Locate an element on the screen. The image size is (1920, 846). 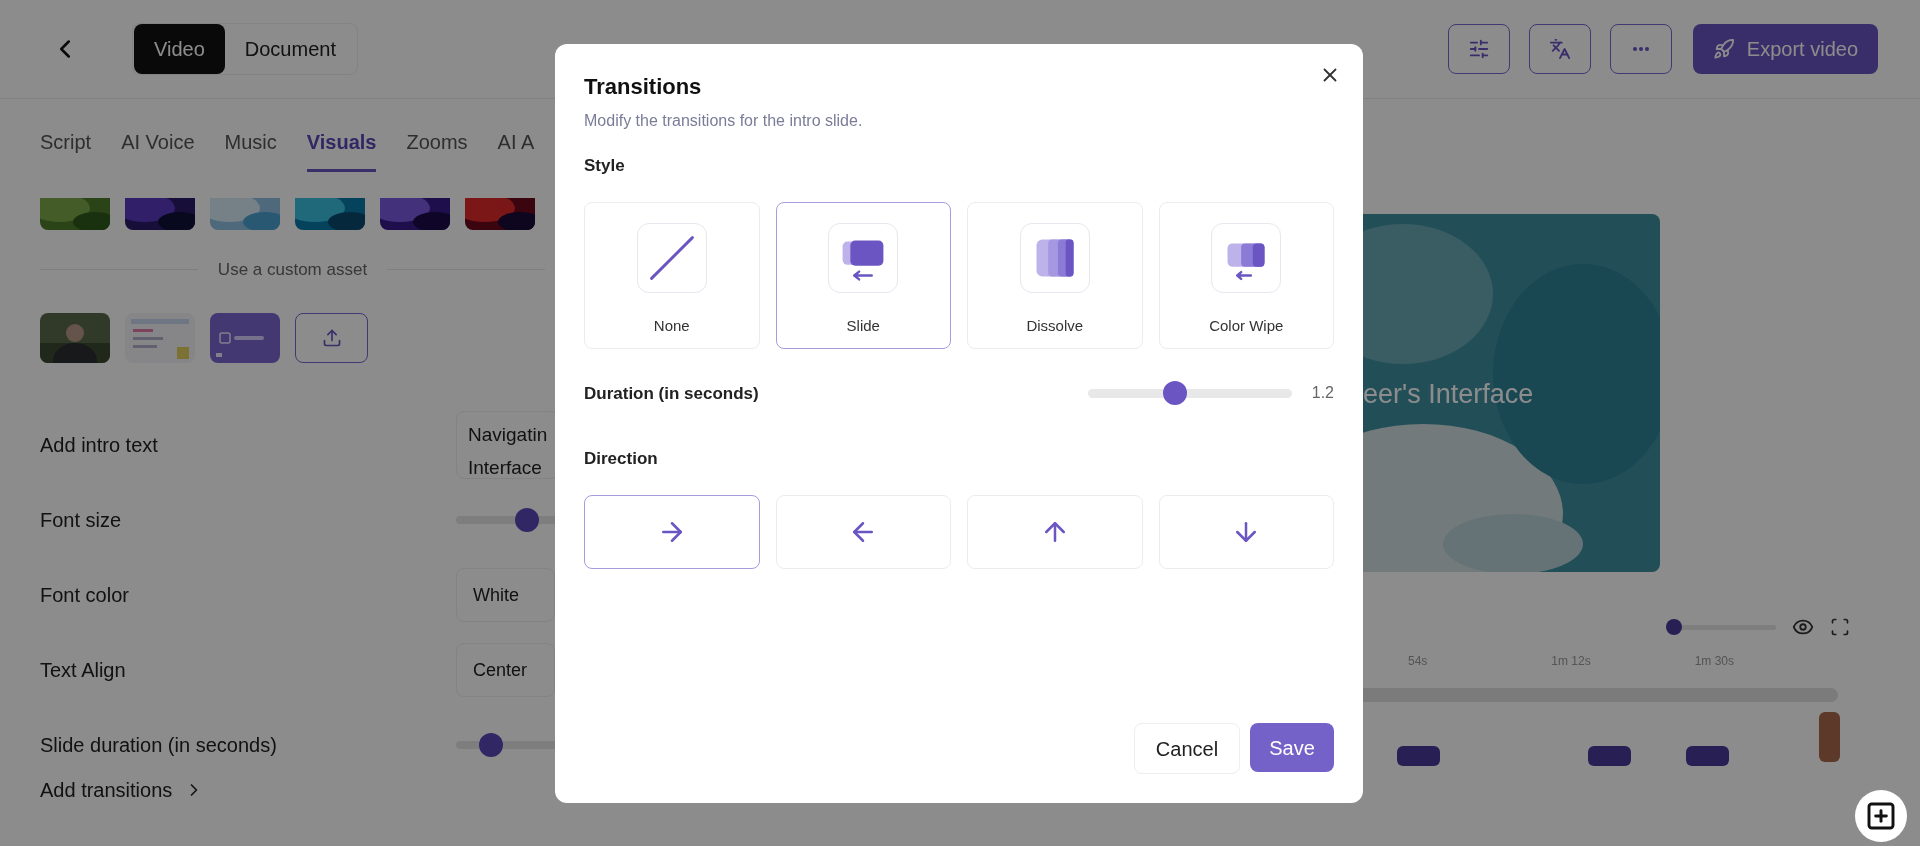
more-button is located at coordinates (1640, 49).